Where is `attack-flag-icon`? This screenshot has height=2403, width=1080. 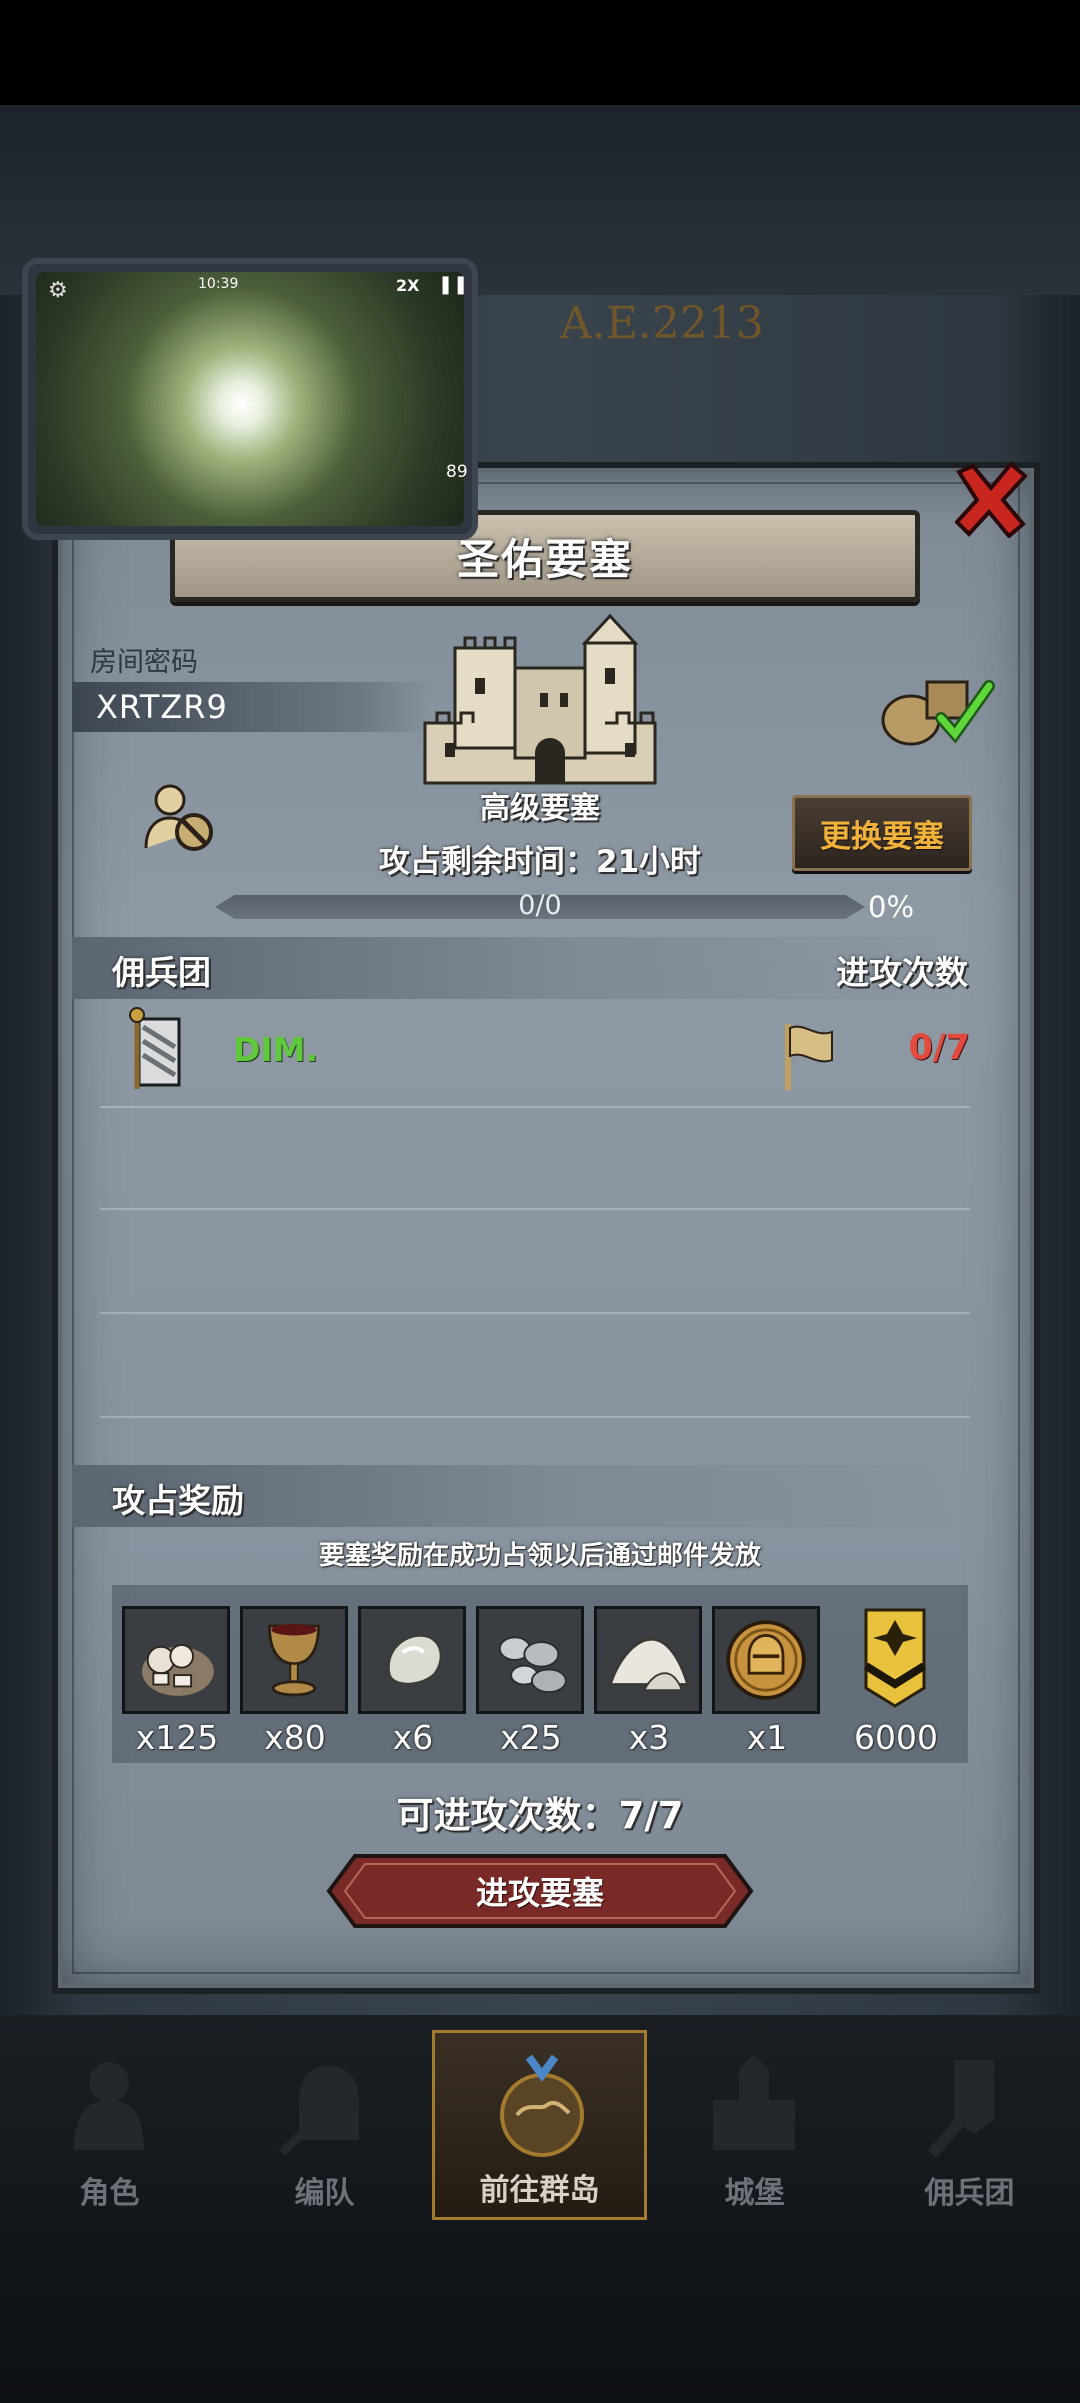
attack-flag-icon is located at coordinates (809, 1057).